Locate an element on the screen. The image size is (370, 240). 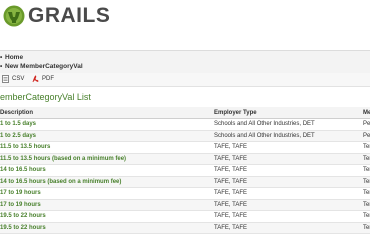
grails-logo-icon is located at coordinates (14, 16).